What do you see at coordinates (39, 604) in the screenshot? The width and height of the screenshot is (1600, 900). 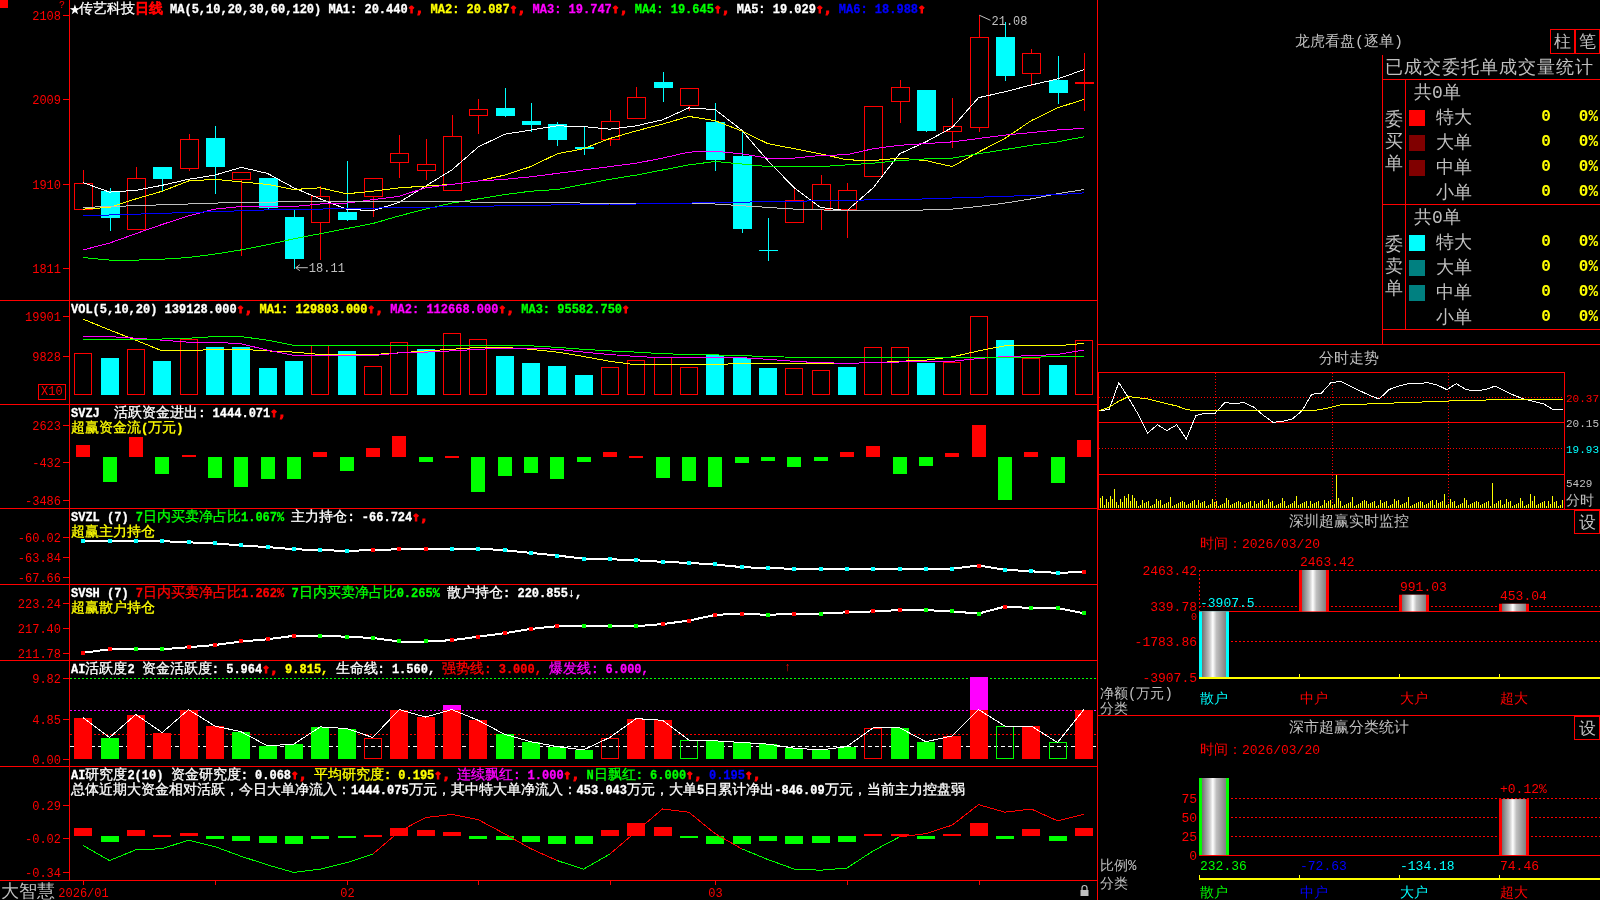 I see `axis-label: 223.24` at bounding box center [39, 604].